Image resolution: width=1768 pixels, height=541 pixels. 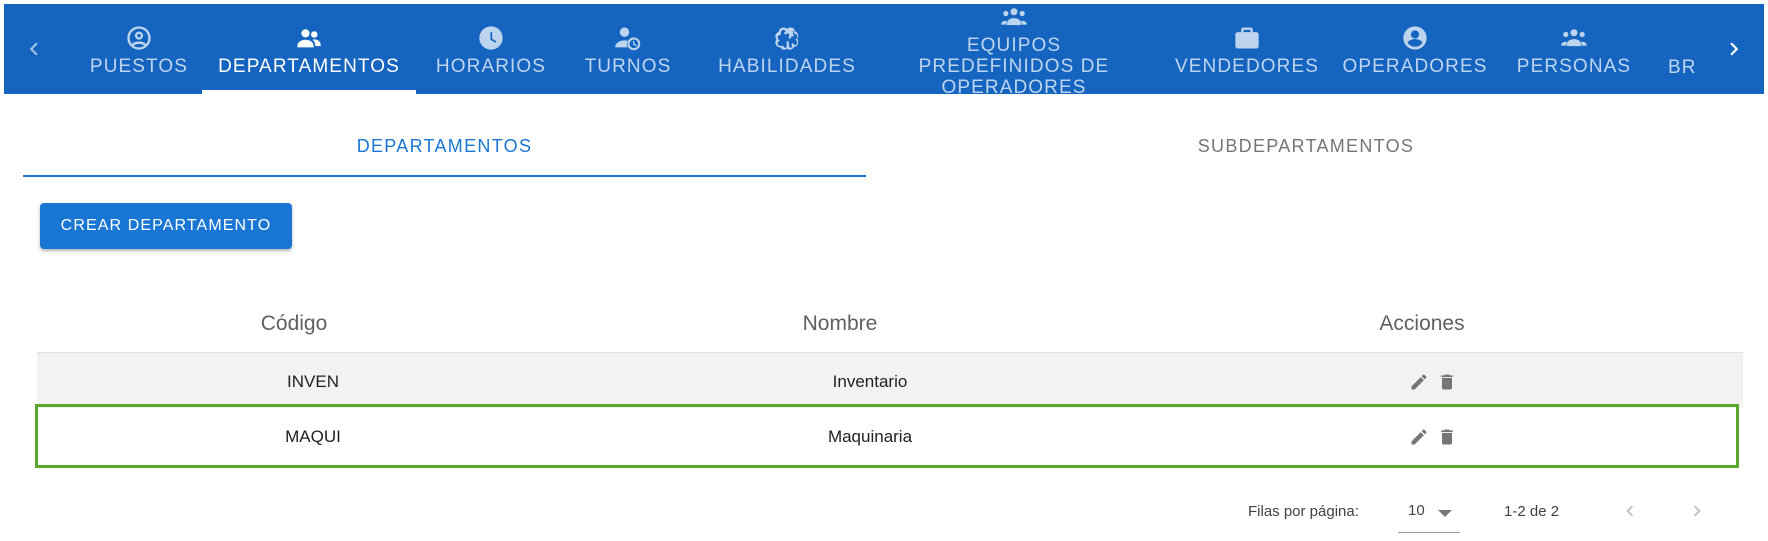 I want to click on next-page-button, so click(x=1697, y=511).